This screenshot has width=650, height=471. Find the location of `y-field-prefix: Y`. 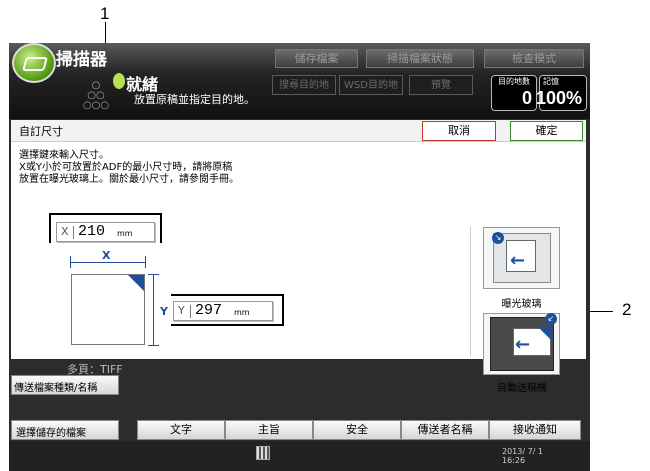

y-field-prefix: Y is located at coordinates (181, 310).